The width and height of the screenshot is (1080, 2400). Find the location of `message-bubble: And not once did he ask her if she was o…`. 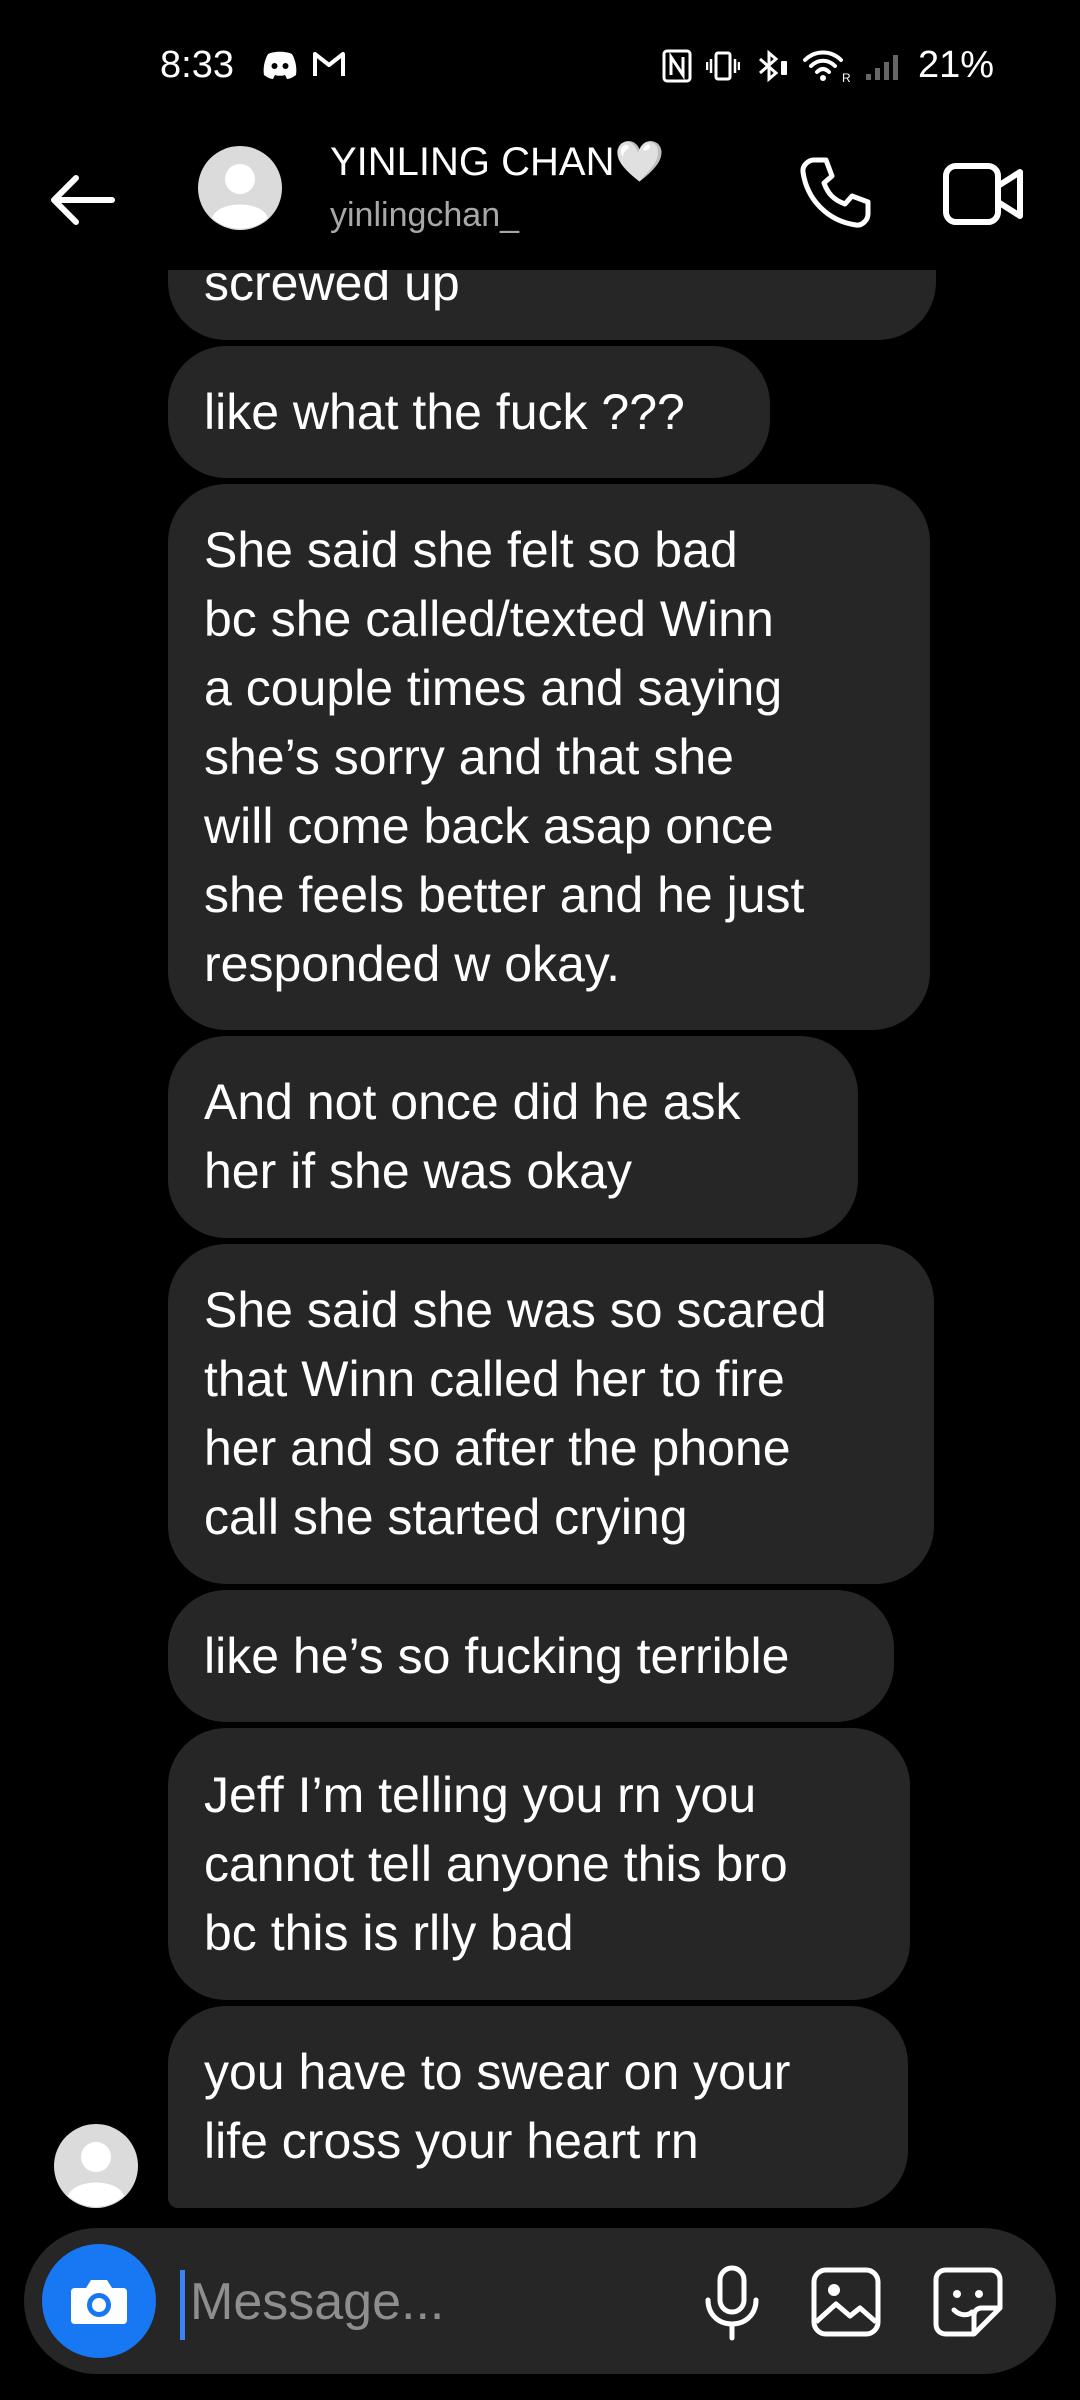

message-bubble: And not once did he ask her if she was o… is located at coordinates (513, 1137).